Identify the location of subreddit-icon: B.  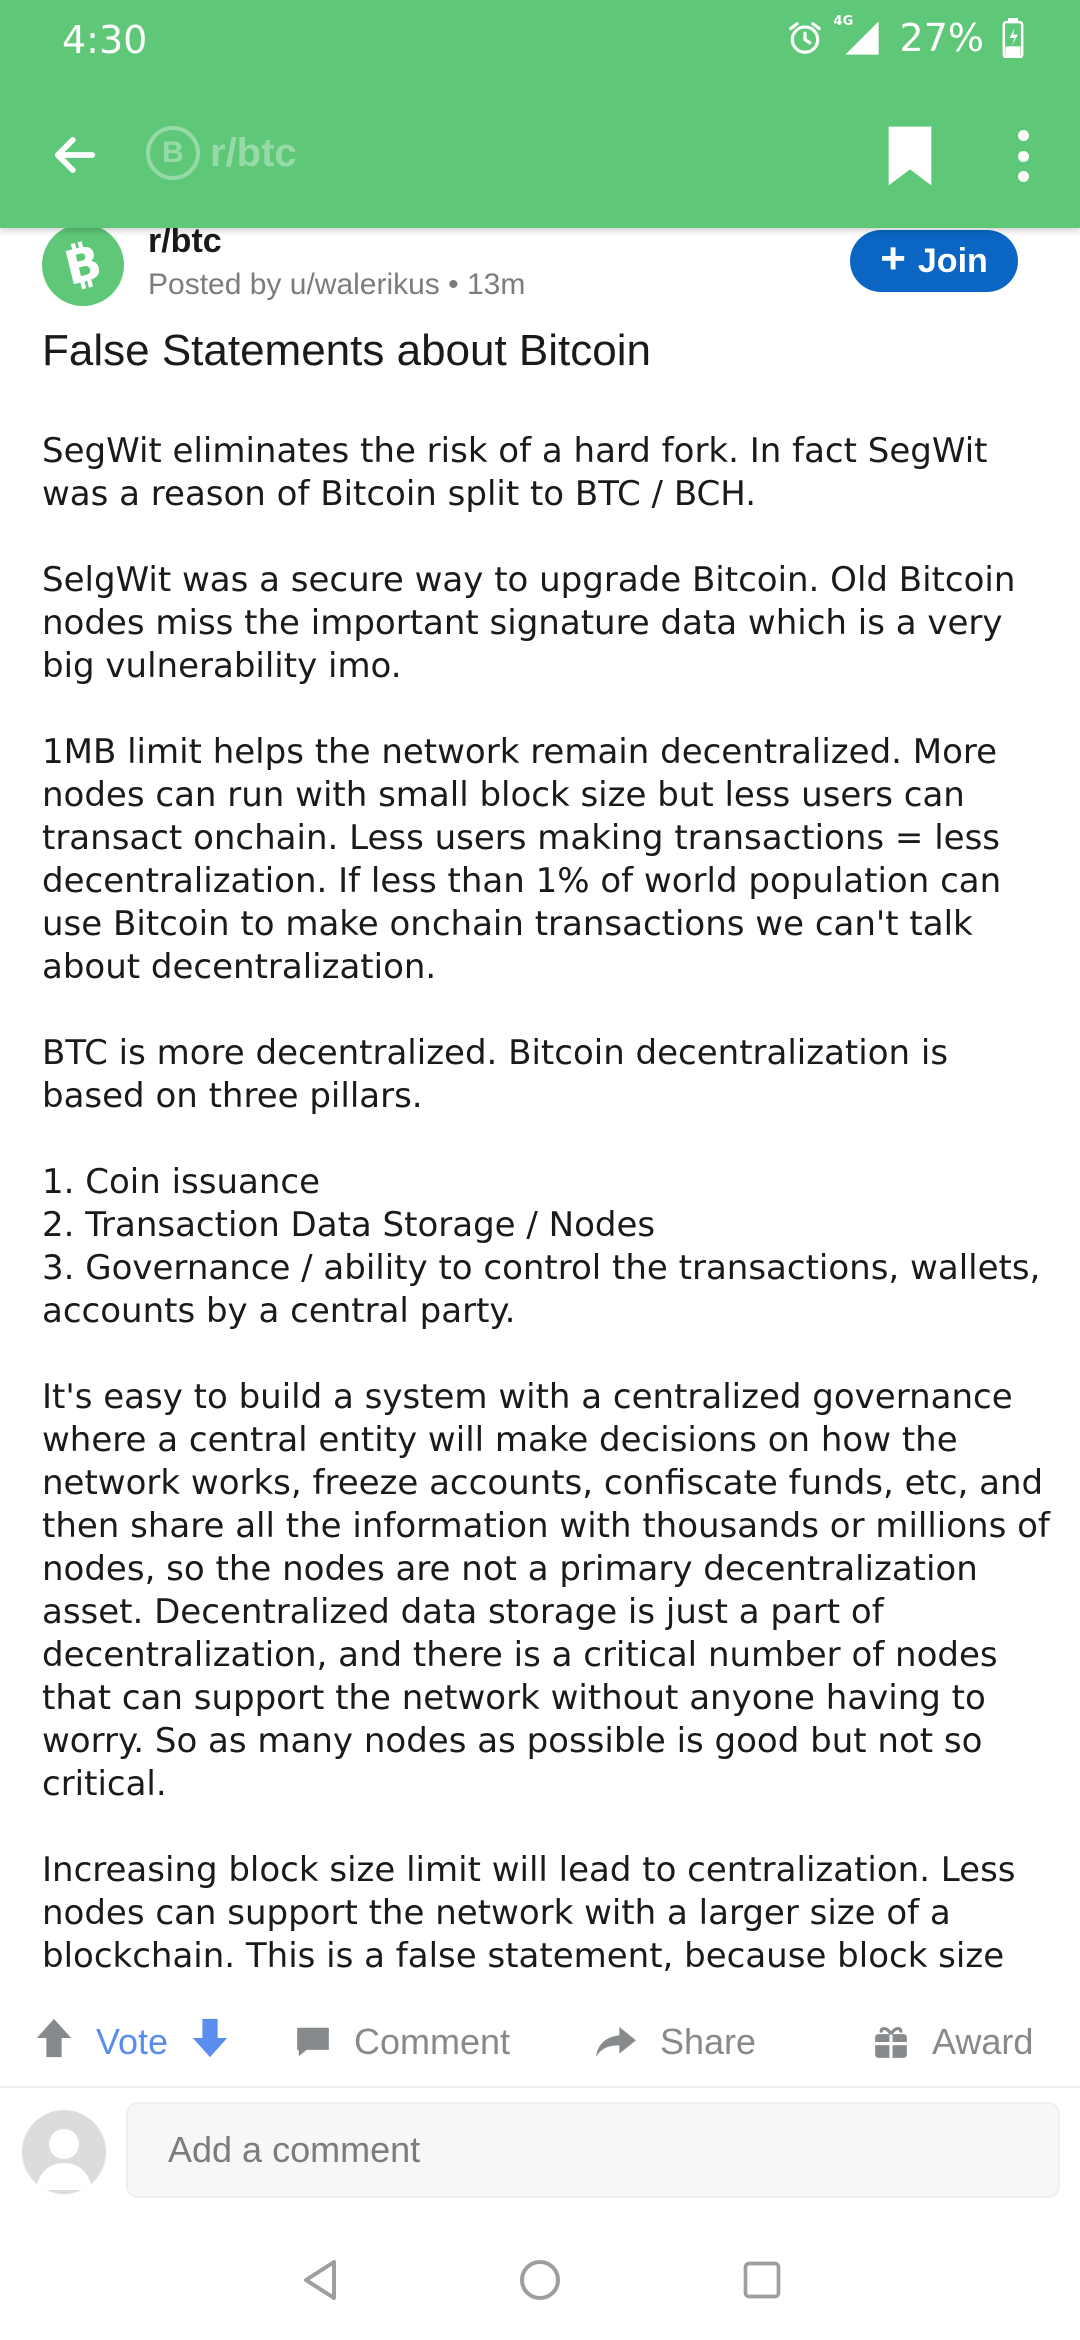
(173, 153).